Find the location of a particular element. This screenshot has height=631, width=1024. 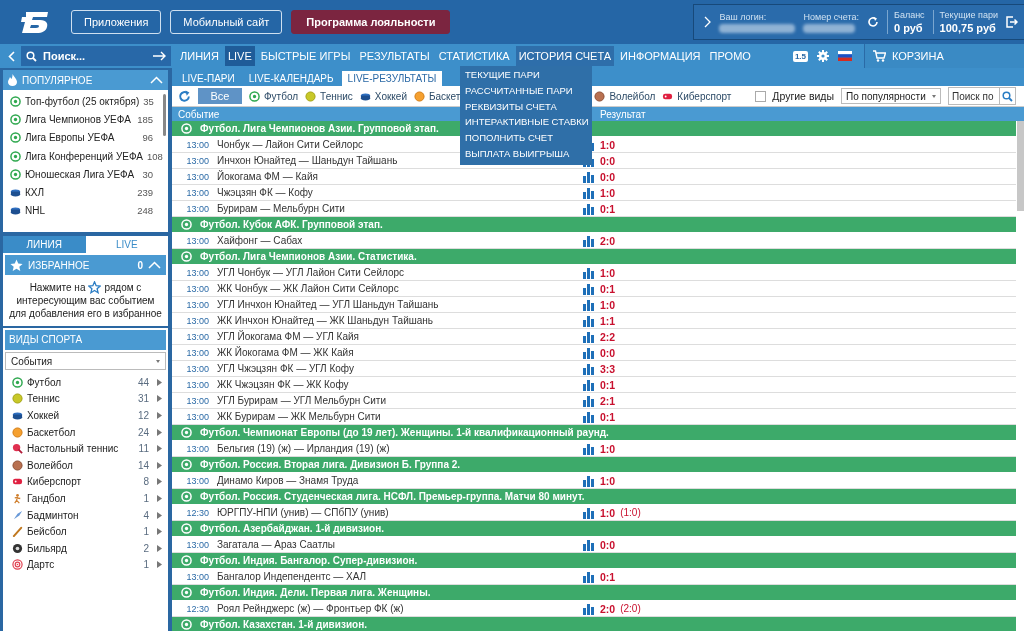

sport-item: Теннис 31 is located at coordinates (85, 399).